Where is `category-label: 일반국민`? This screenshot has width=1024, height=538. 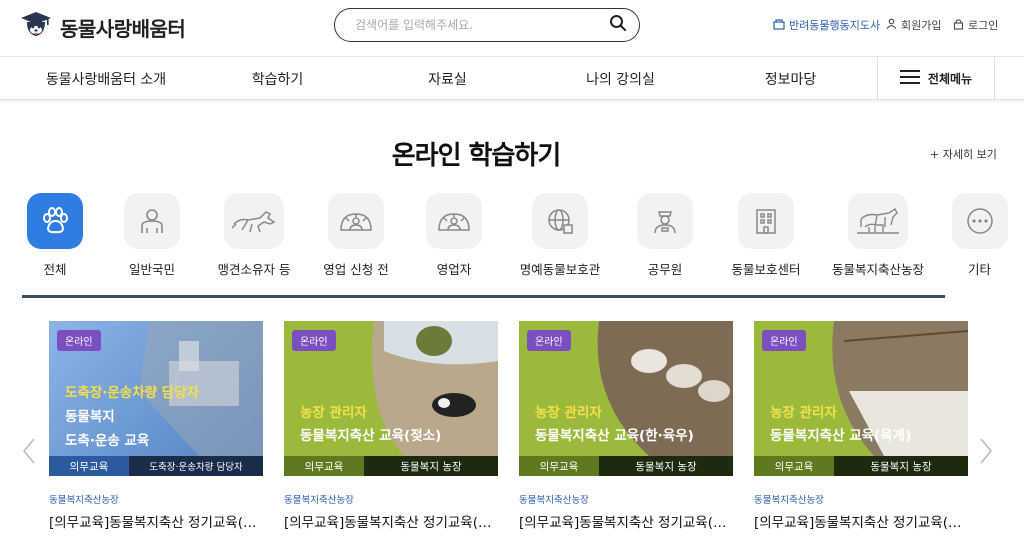
category-label: 일반국민 is located at coordinates (151, 269).